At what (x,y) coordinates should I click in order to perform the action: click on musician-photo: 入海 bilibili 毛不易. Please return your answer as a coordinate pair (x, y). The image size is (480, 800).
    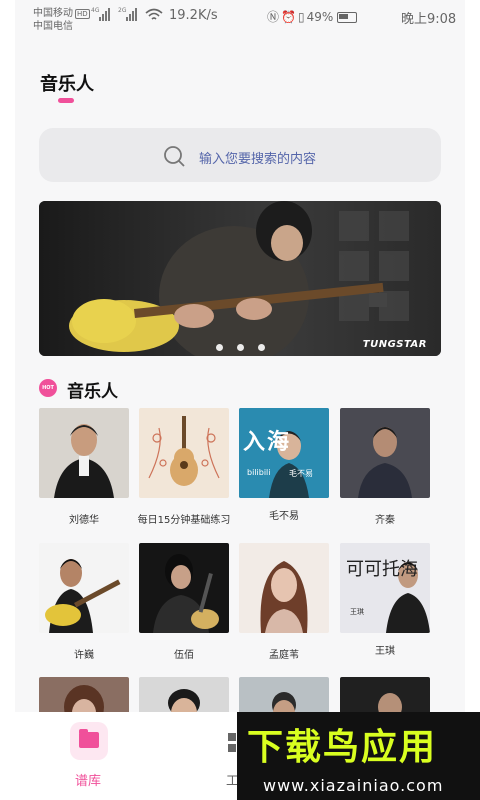
    Looking at the image, I should click on (284, 453).